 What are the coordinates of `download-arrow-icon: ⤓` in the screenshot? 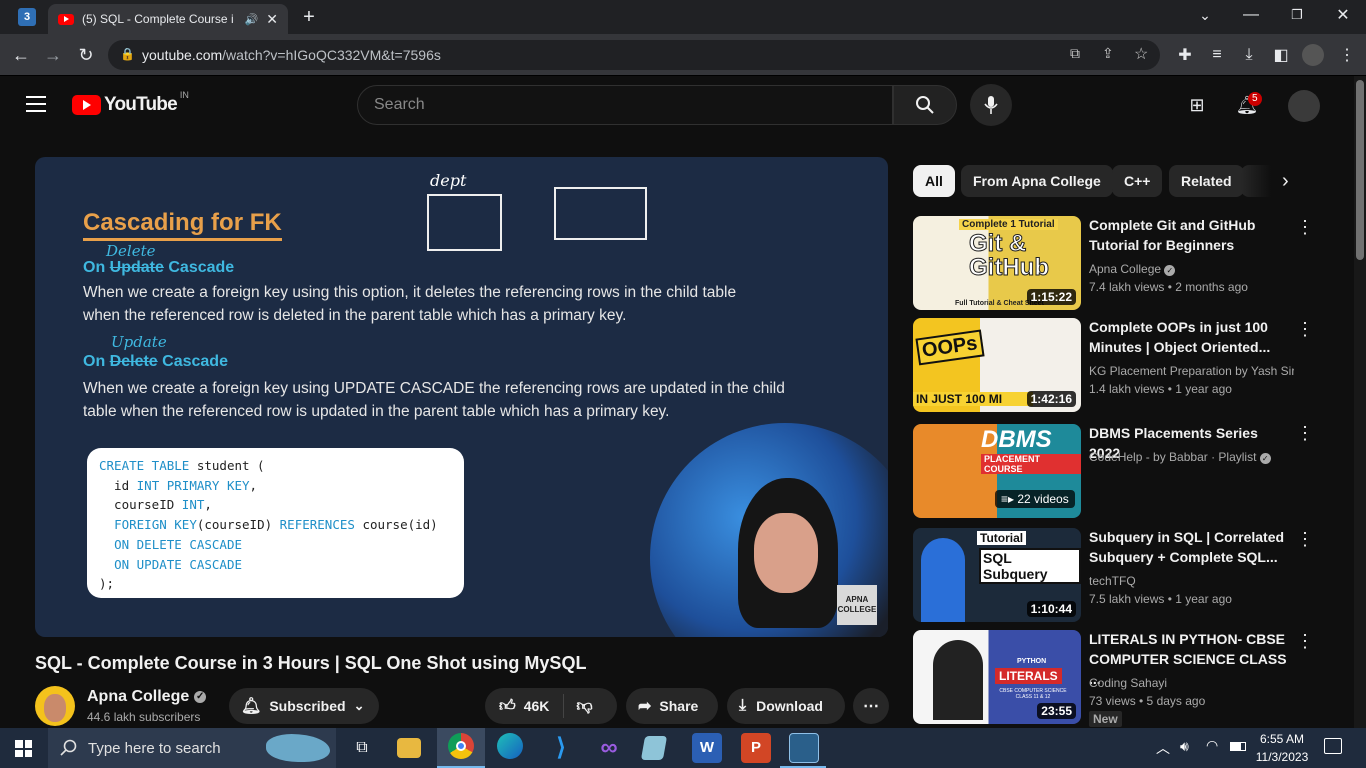 It's located at (743, 705).